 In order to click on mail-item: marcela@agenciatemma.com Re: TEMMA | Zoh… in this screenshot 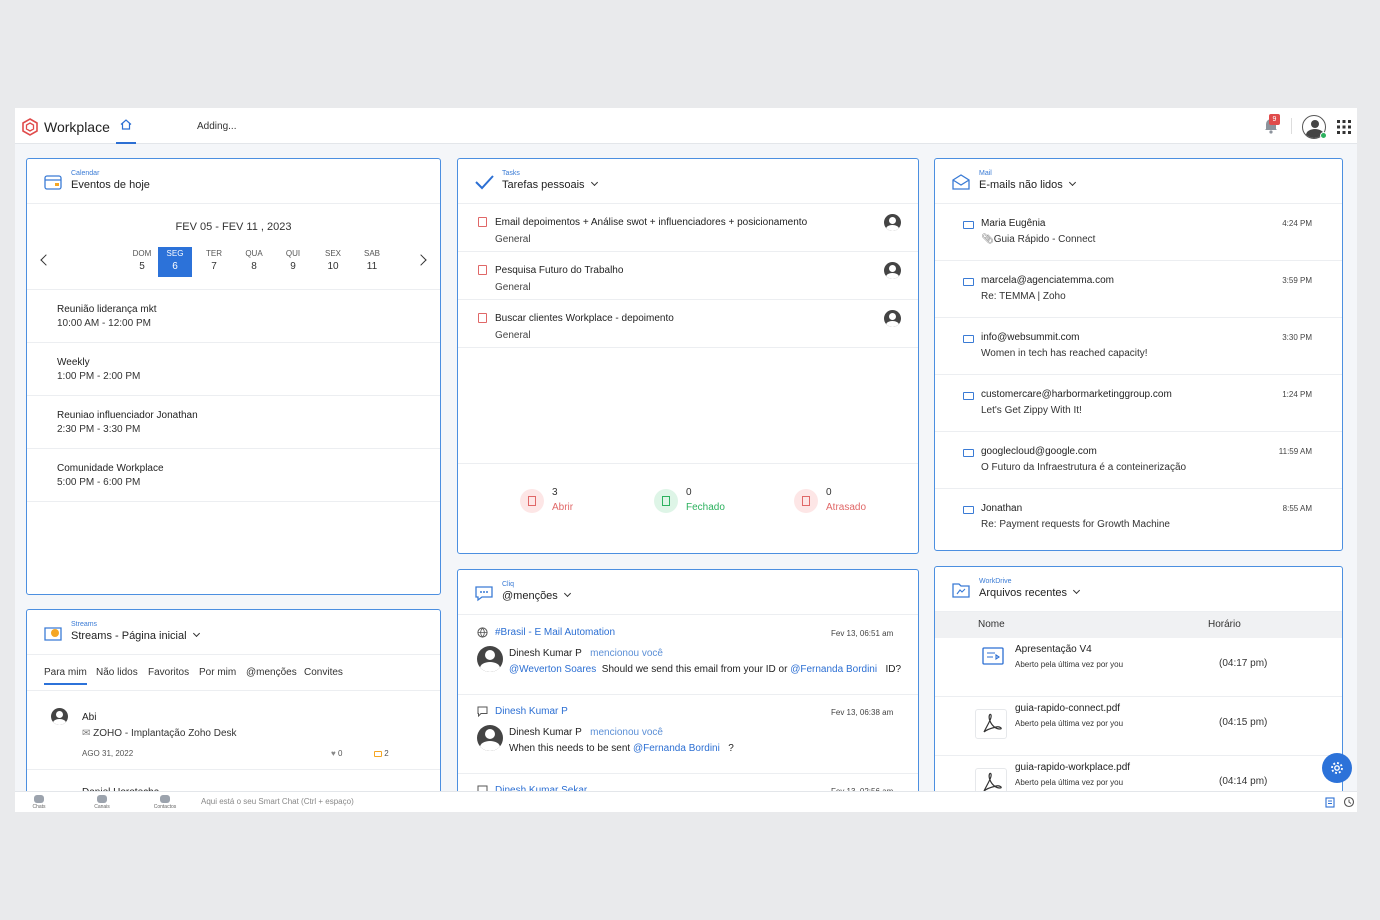, I will do `click(1138, 289)`.